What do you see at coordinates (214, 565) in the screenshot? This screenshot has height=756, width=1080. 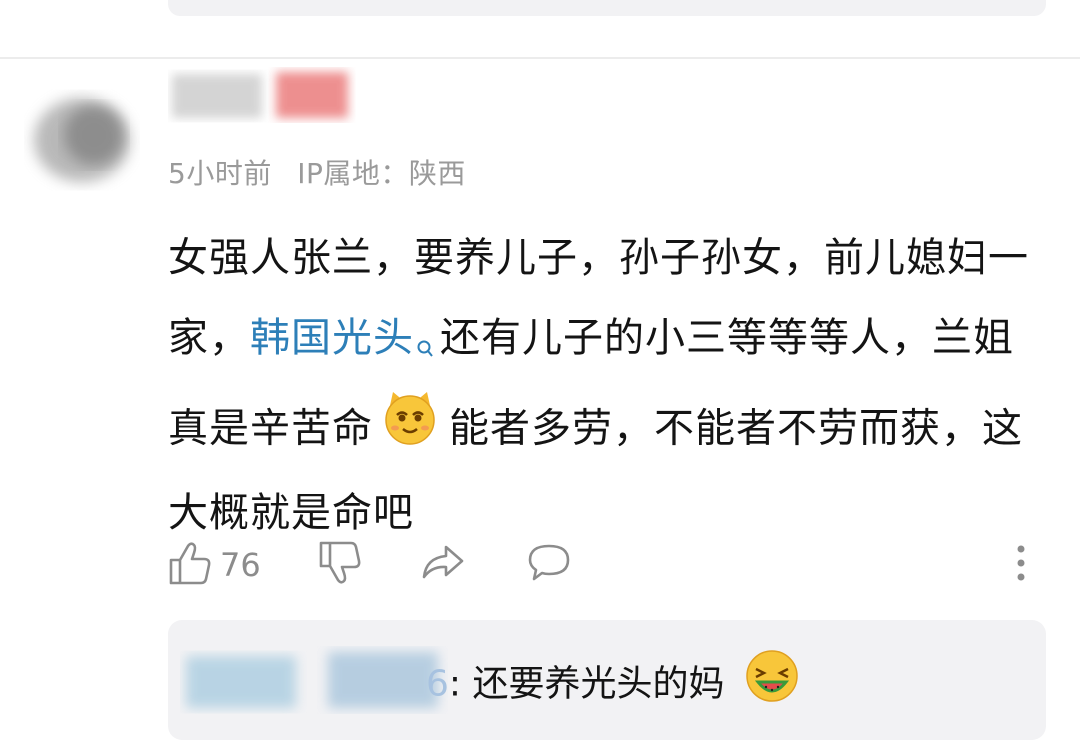 I see `like-button: 76` at bounding box center [214, 565].